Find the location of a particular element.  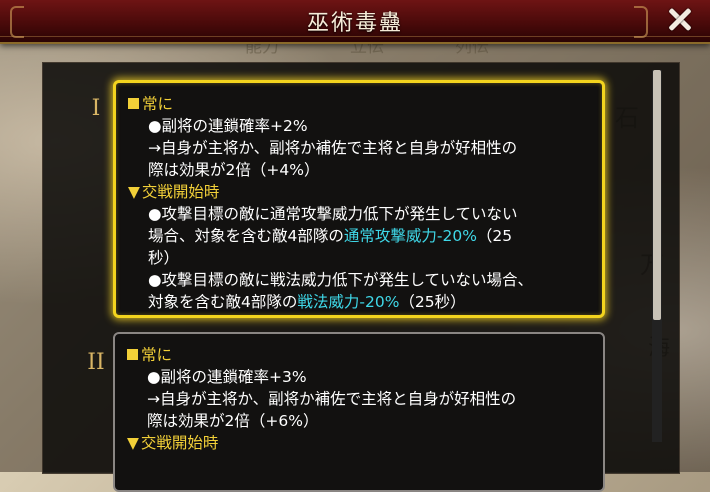

effect-line: 対象を含む敵4部隊の戦法威力-20%（25秒） is located at coordinates (307, 302).